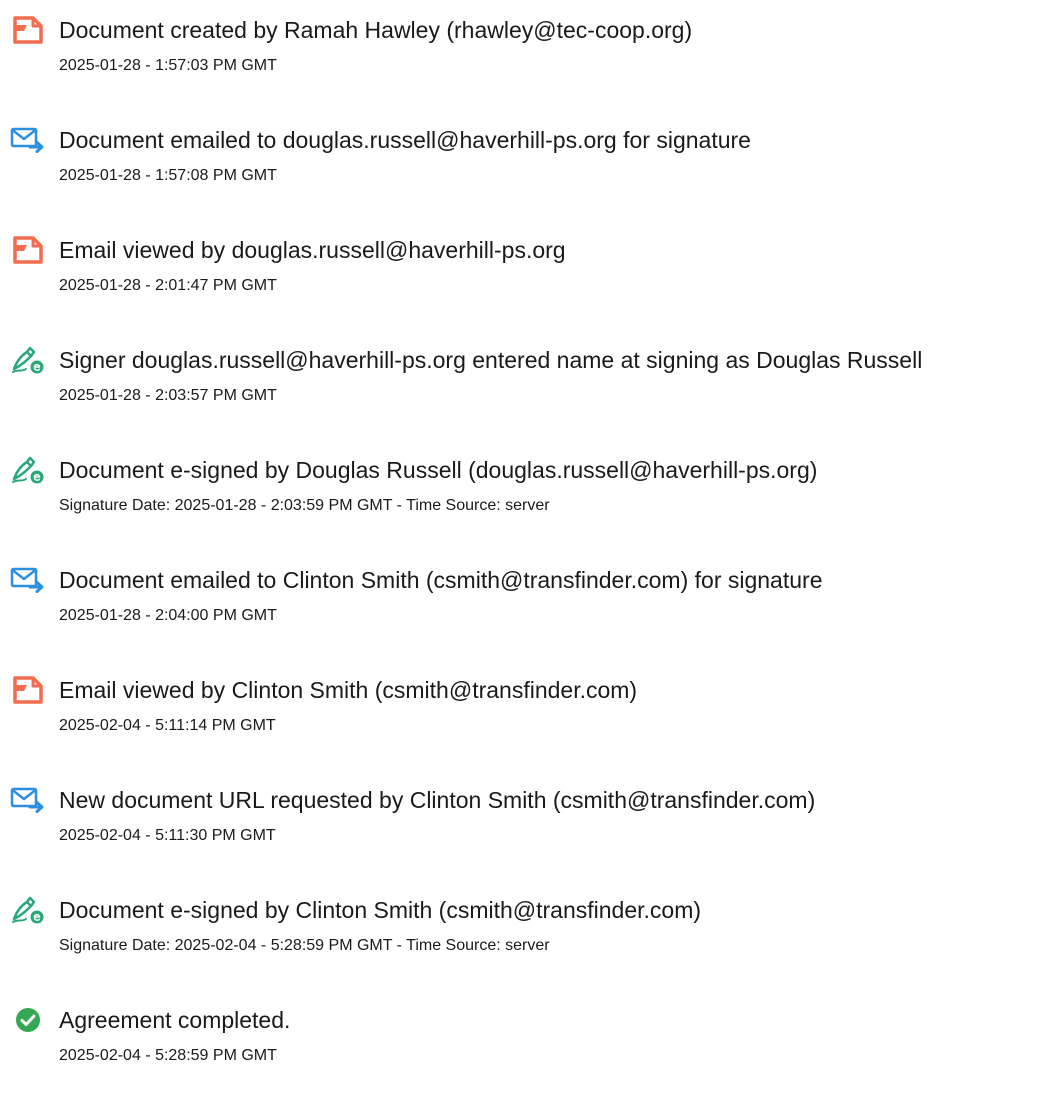 Image resolution: width=1062 pixels, height=1109 pixels. Describe the element at coordinates (168, 615) in the screenshot. I see `event-timestamp: 2025-01-28 - 2:04:00 PM GMT` at that location.